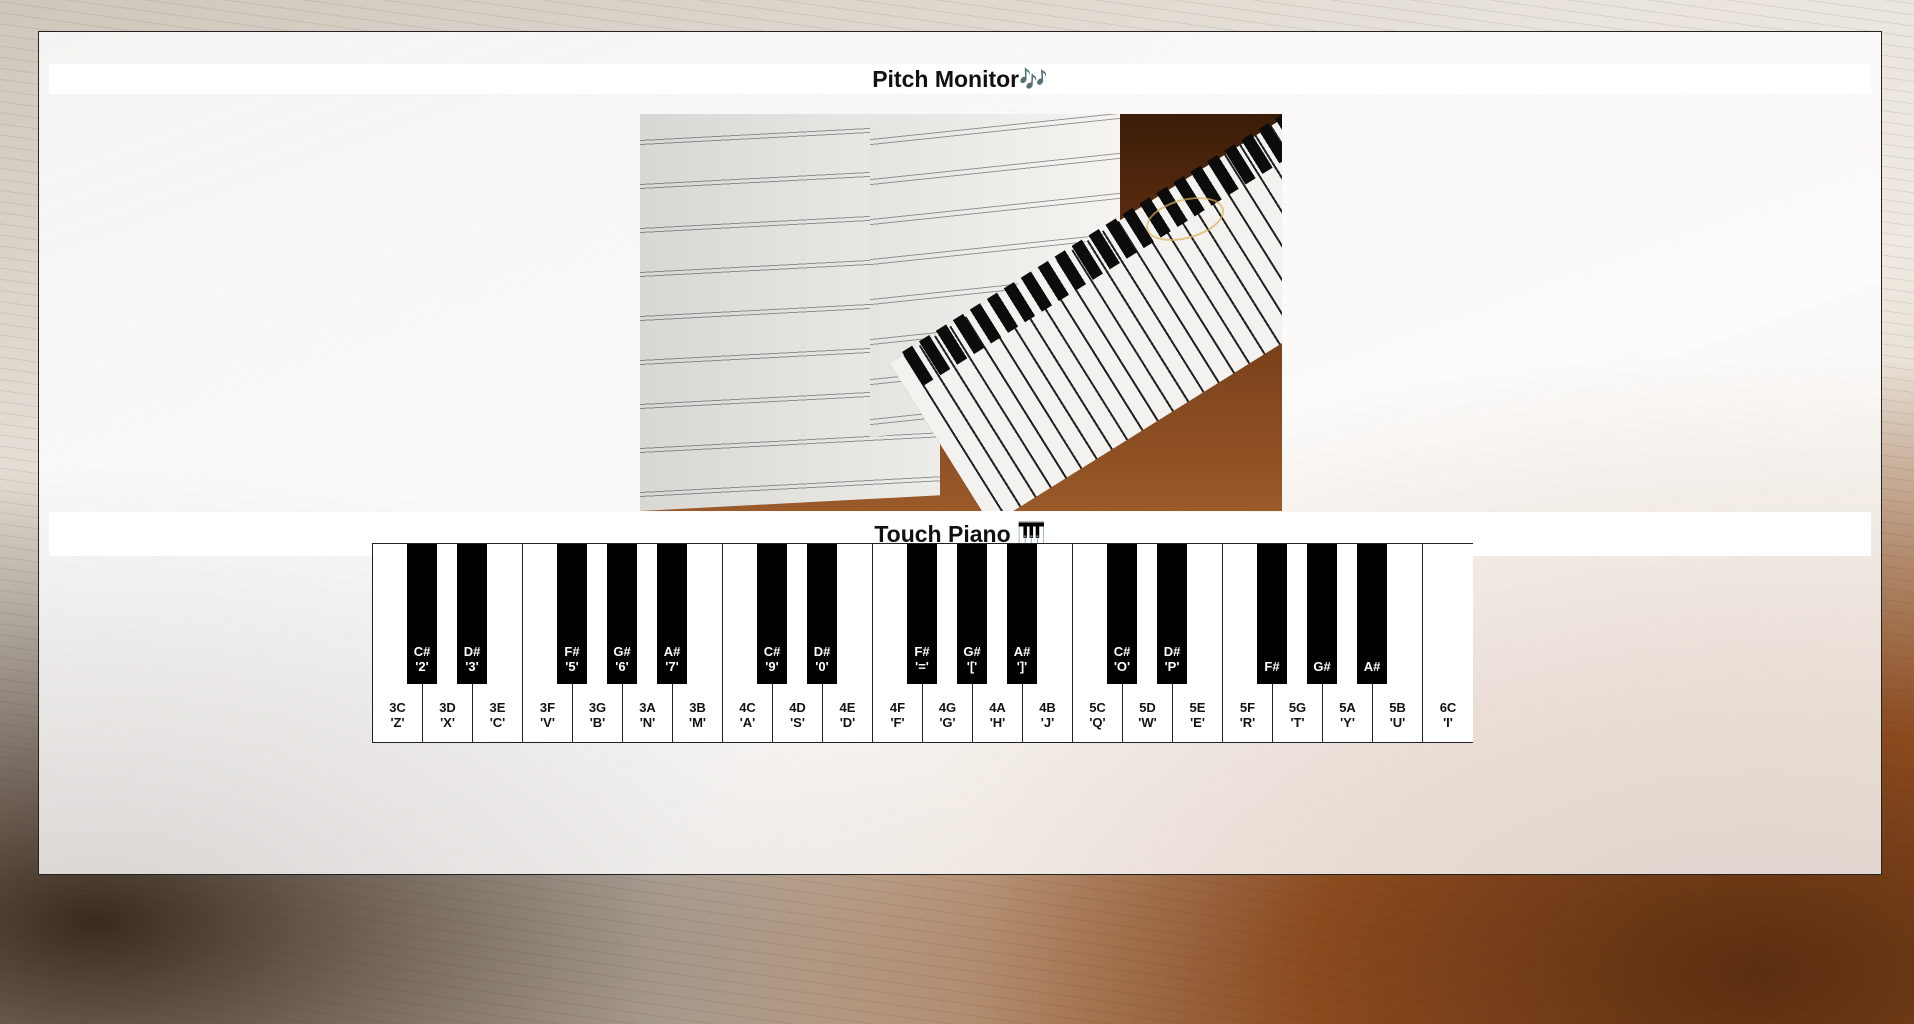 The image size is (1914, 1024). What do you see at coordinates (597, 707) in the screenshot?
I see `key-note-label: 3G` at bounding box center [597, 707].